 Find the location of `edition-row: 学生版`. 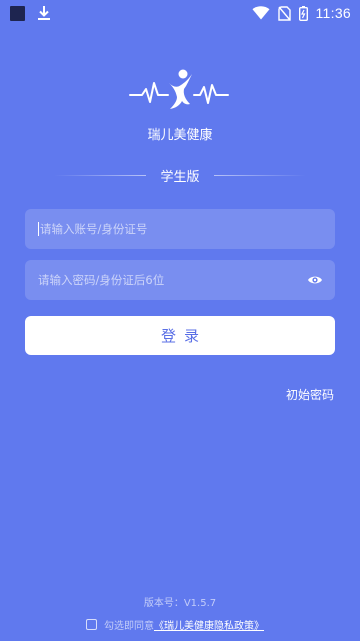

edition-row: 学生版 is located at coordinates (180, 175).